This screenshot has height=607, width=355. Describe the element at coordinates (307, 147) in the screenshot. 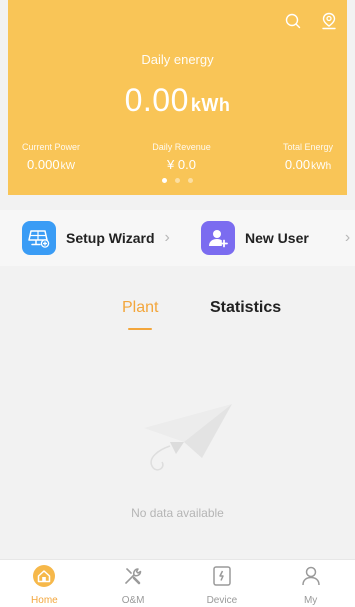

I see `stat-label: Total Energy` at that location.